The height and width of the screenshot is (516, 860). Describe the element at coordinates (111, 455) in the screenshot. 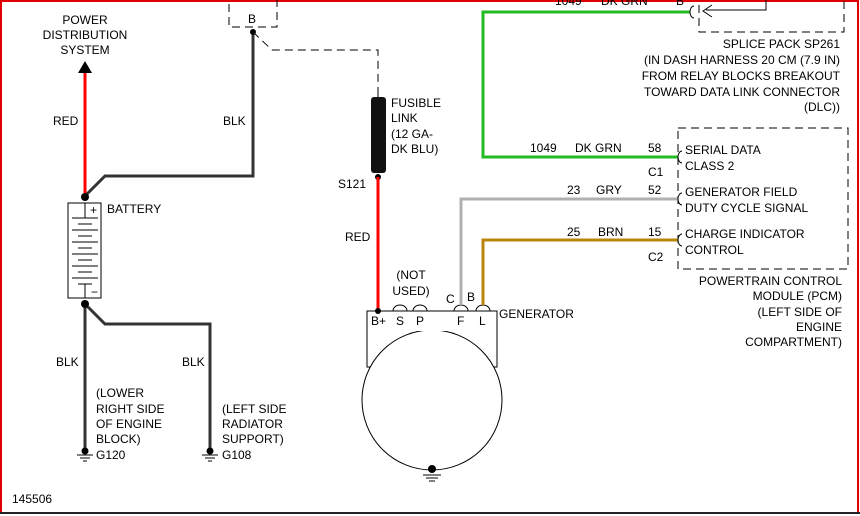

I see `ground-g120-label: G120` at that location.